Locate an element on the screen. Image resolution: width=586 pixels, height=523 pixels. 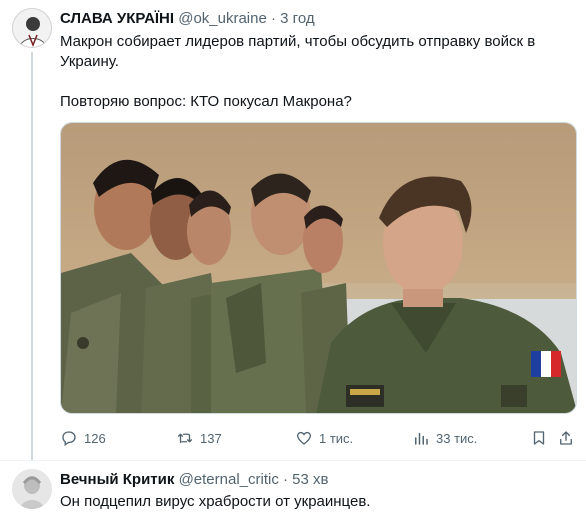
reply-header: Вечный Критик @eternal_critic · 53 хв is located at coordinates (194, 479).